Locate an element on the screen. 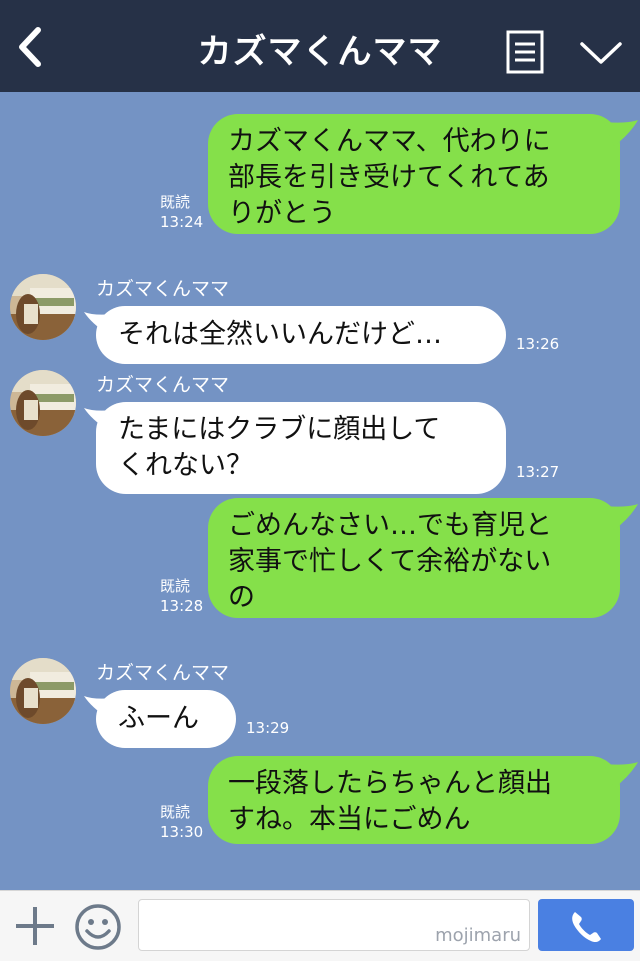  message-meta: 既読 13:30 is located at coordinates (181, 822).